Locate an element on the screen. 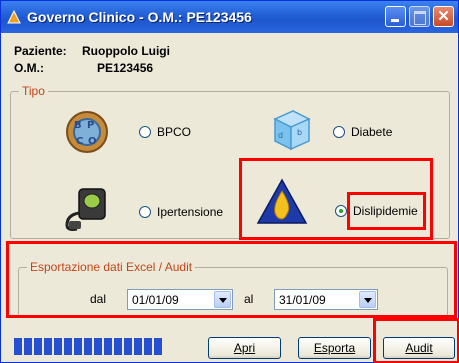  om-value: PE123456 is located at coordinates (125, 68).